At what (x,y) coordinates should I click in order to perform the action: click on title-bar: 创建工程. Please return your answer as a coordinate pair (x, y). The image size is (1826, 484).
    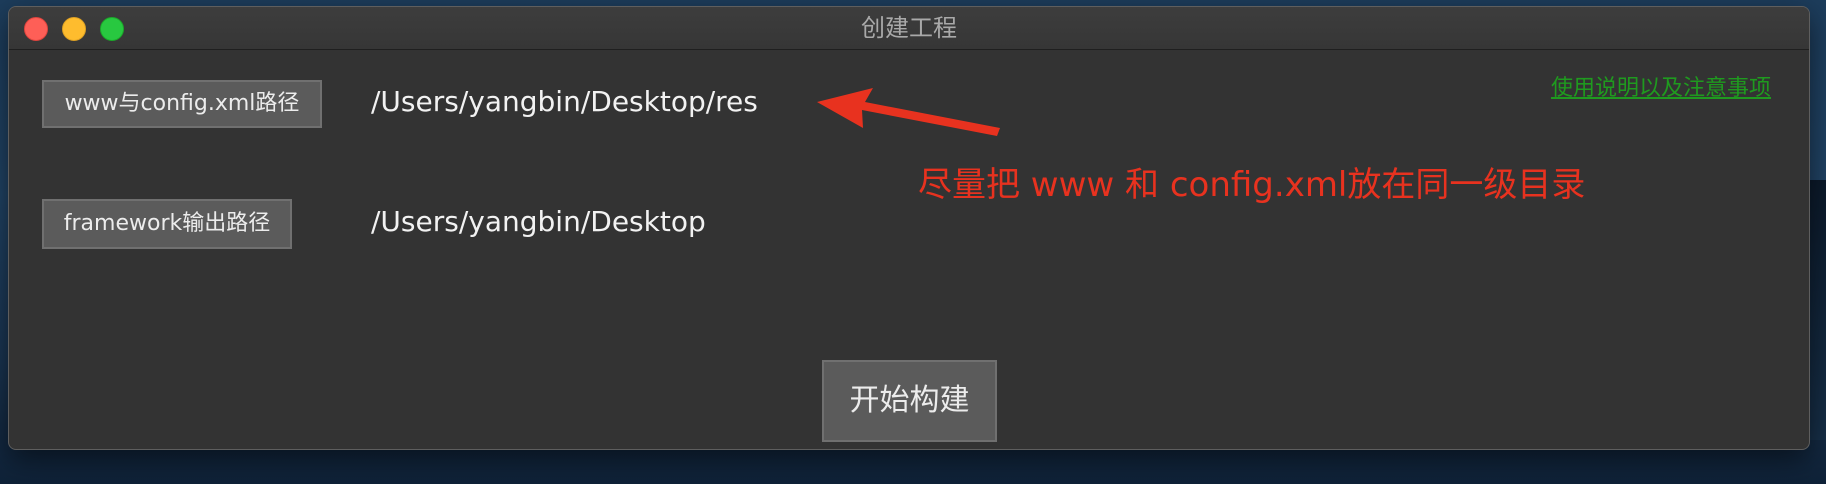
    Looking at the image, I should click on (909, 28).